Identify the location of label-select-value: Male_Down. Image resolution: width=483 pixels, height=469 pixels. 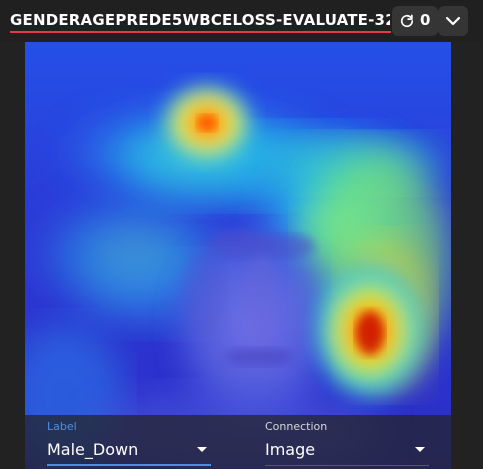
(93, 449).